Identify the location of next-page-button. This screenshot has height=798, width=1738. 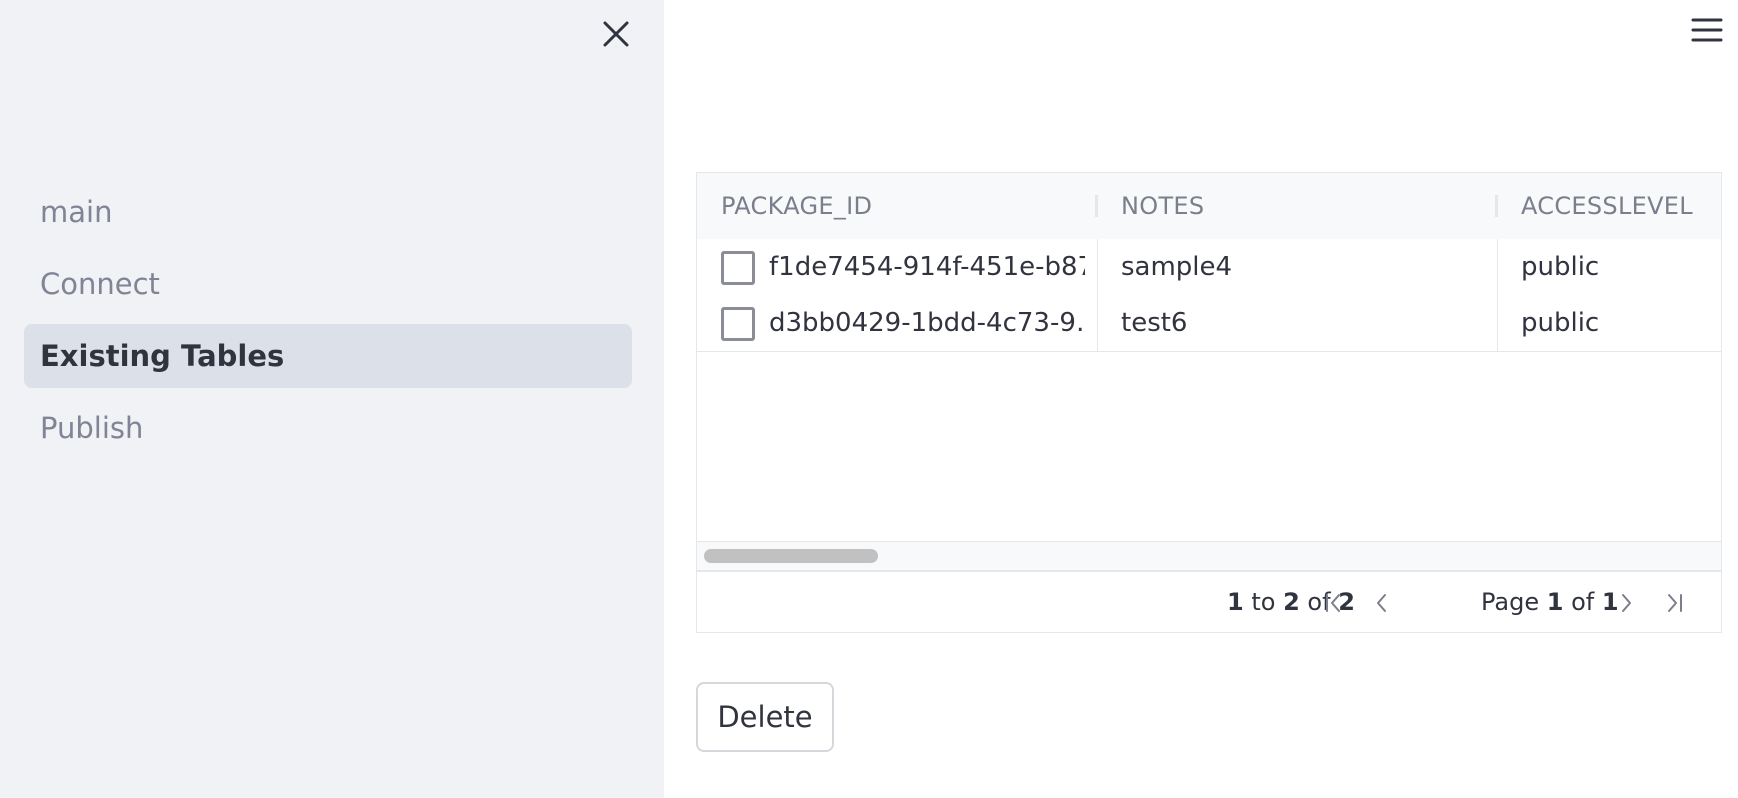
(1626, 603).